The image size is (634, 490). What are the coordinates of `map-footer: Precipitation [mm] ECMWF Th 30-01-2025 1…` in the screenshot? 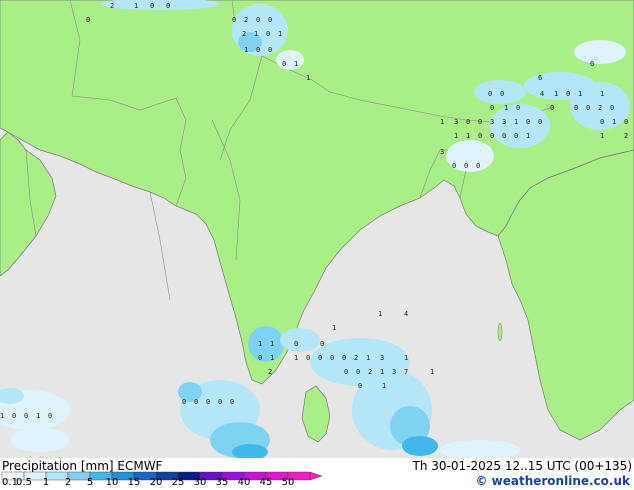 It's located at (317, 474).